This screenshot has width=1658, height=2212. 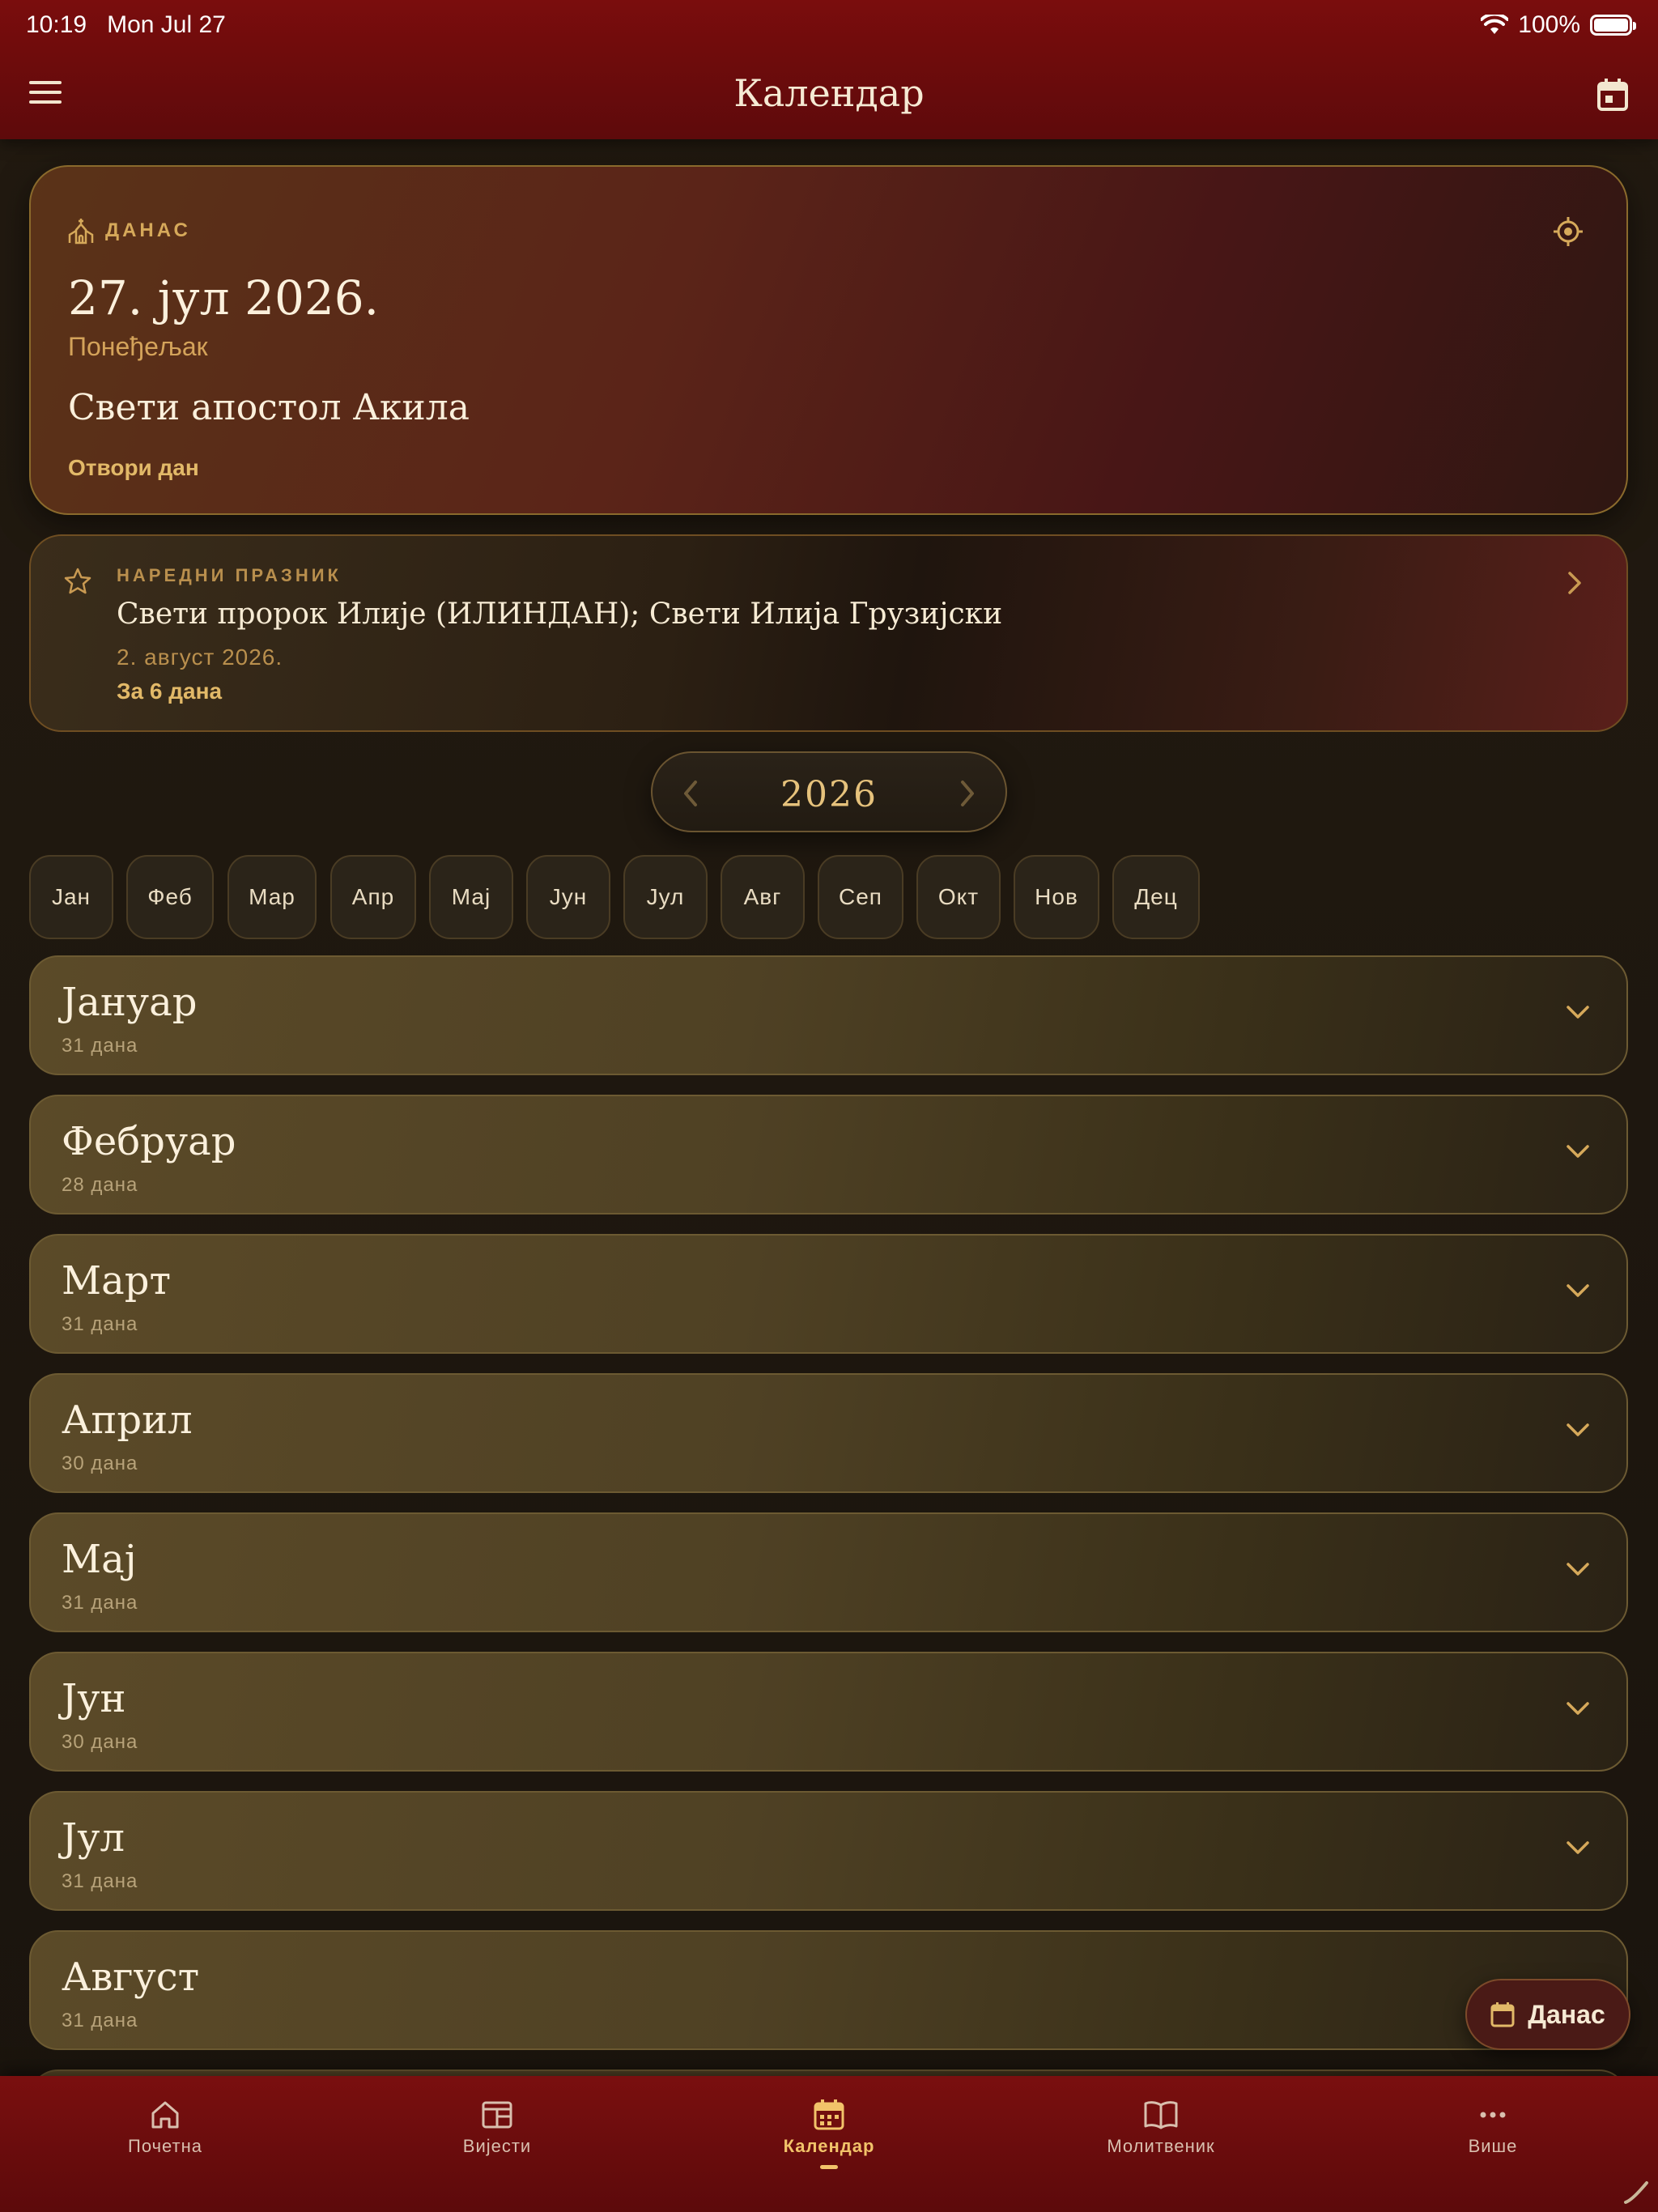 I want to click on nav-label: Календар, so click(x=829, y=2146).